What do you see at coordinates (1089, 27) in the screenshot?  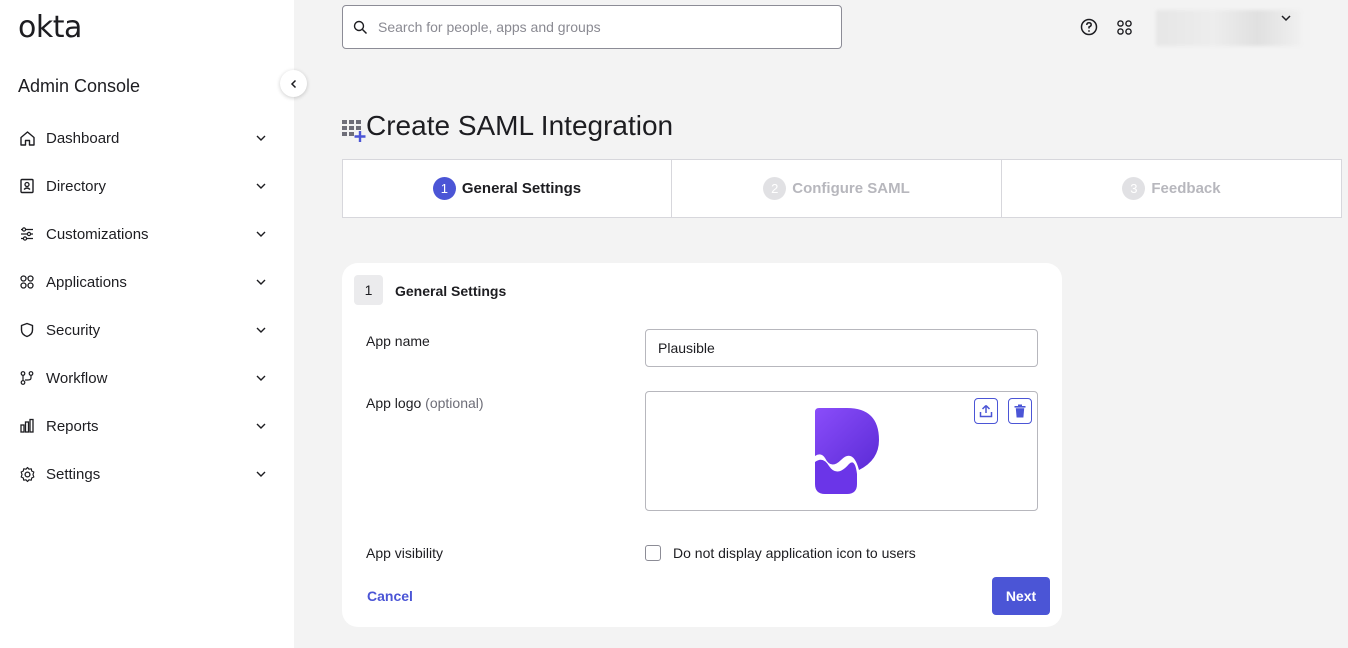 I see `help-icon` at bounding box center [1089, 27].